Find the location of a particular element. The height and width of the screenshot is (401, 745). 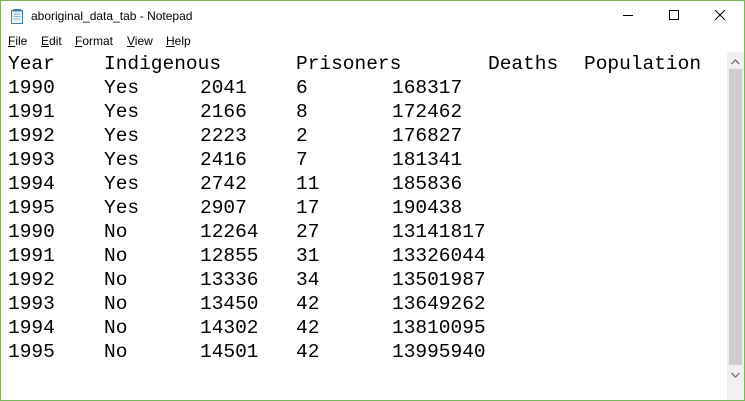

menu-edit-label: dit is located at coordinates (55, 41).